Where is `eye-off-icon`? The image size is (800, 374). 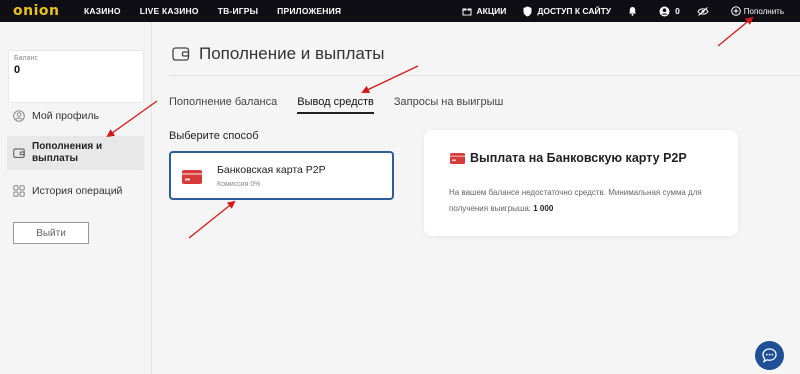 eye-off-icon is located at coordinates (703, 11).